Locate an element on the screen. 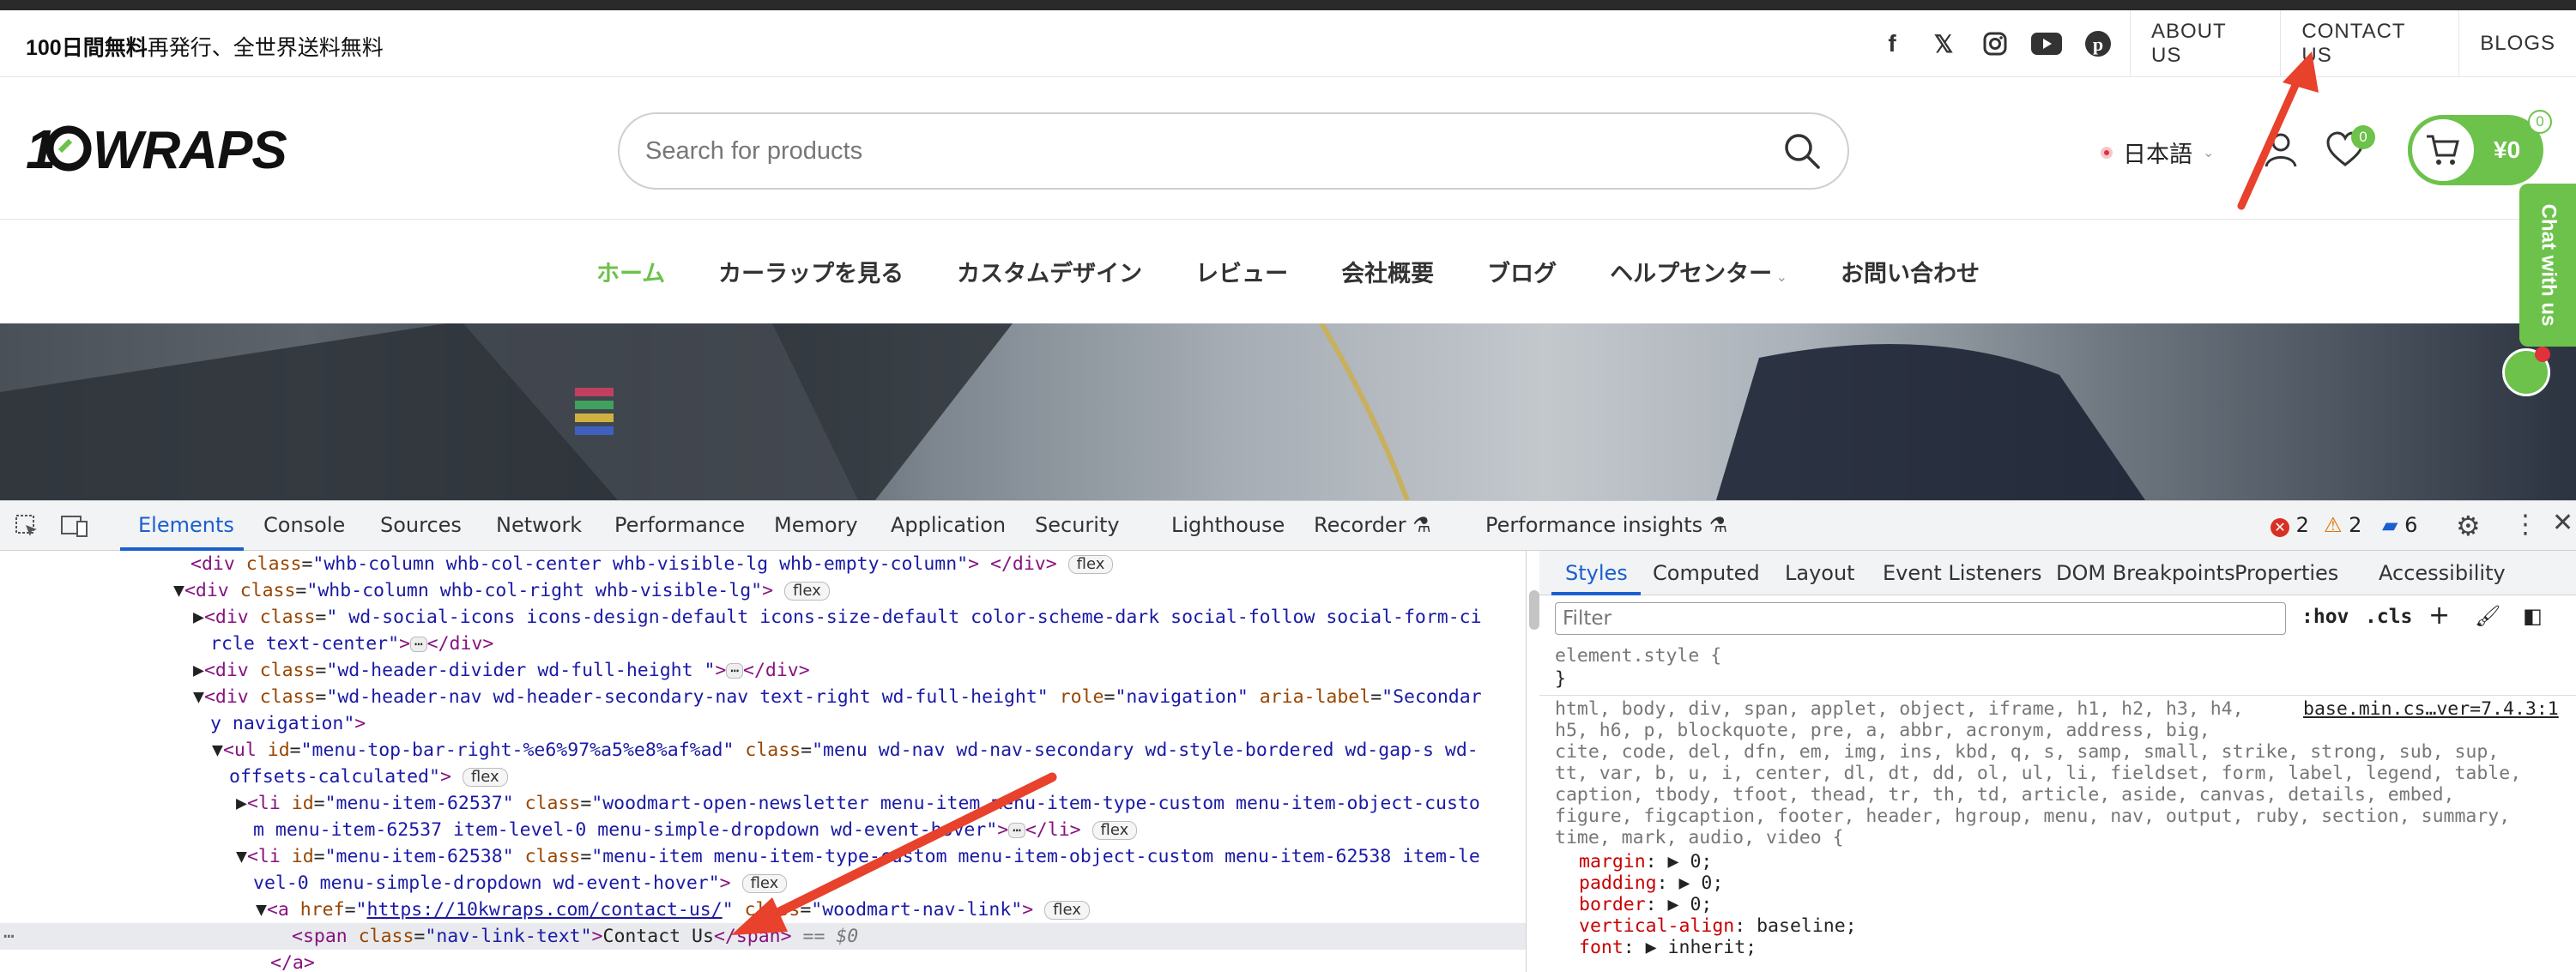 This screenshot has width=2576, height=972. annotation-arrow-devtools is located at coordinates (894, 853).